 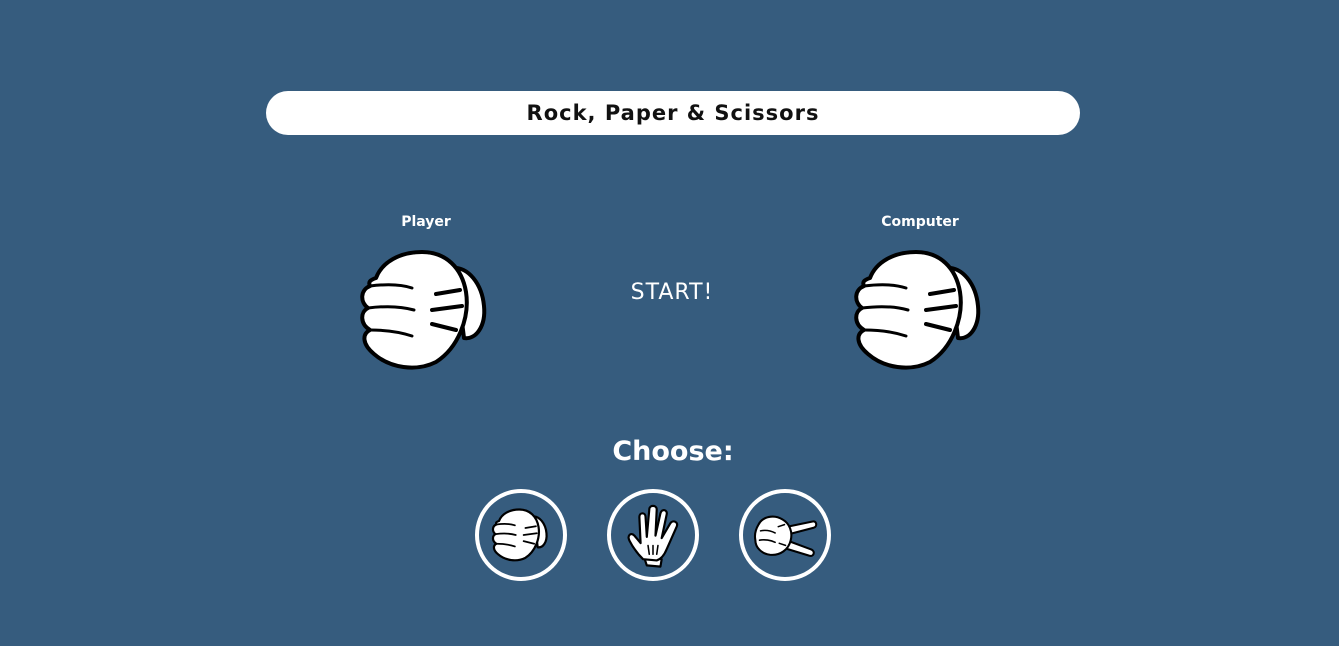 I want to click on computer-label: Computer, so click(x=920, y=222).